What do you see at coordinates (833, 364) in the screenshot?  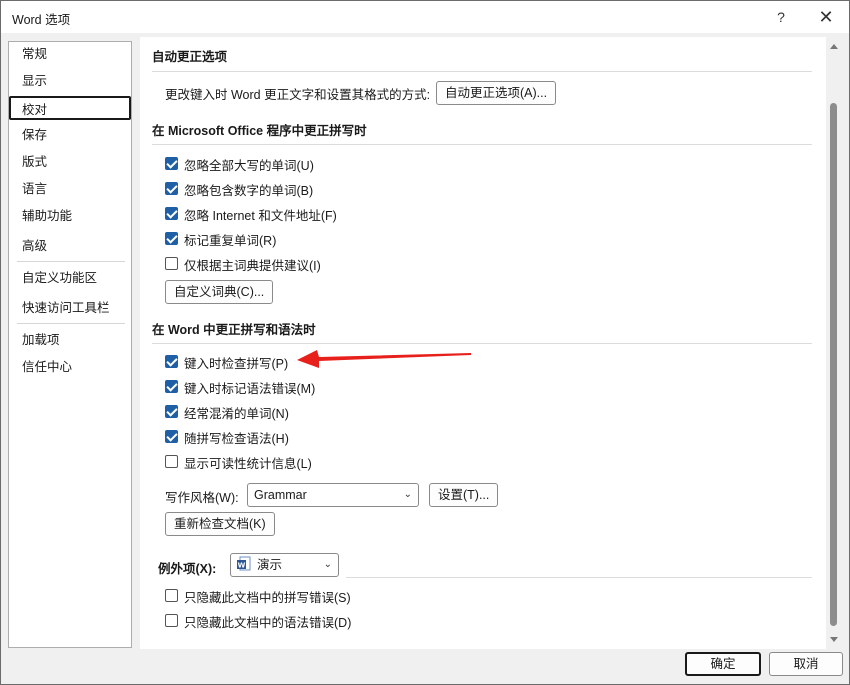 I see `scrollbar-thumb` at bounding box center [833, 364].